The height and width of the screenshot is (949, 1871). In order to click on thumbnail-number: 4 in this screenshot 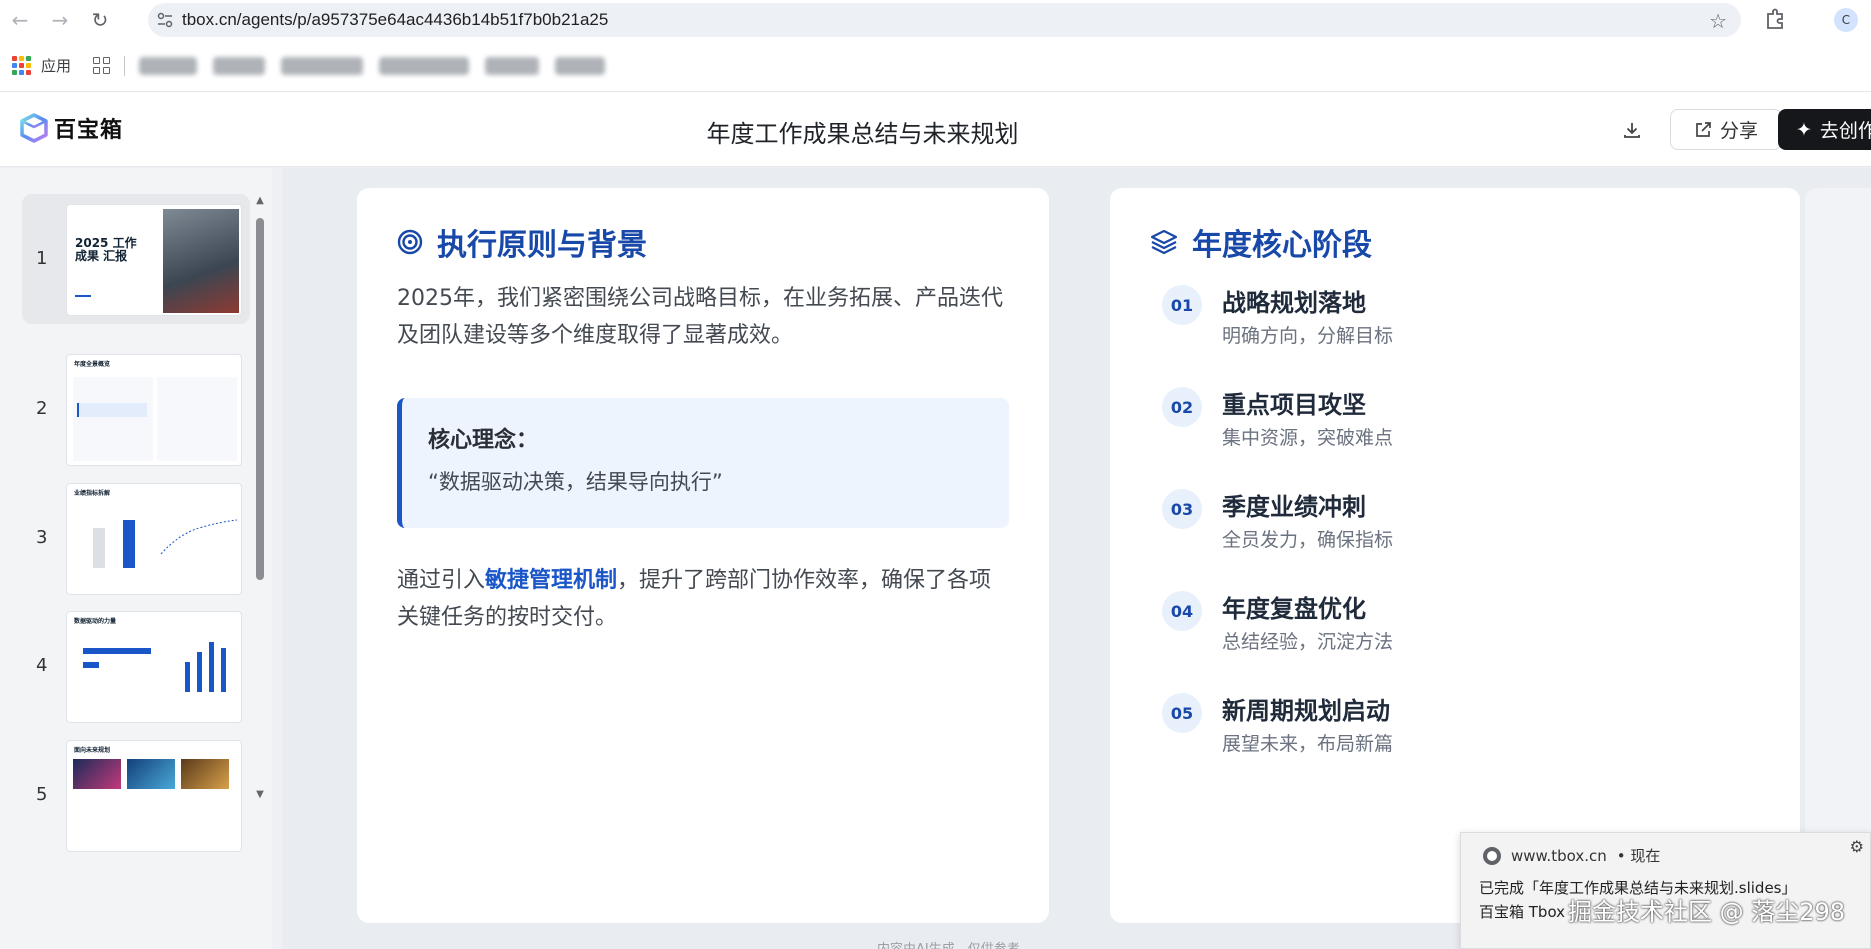, I will do `click(42, 665)`.